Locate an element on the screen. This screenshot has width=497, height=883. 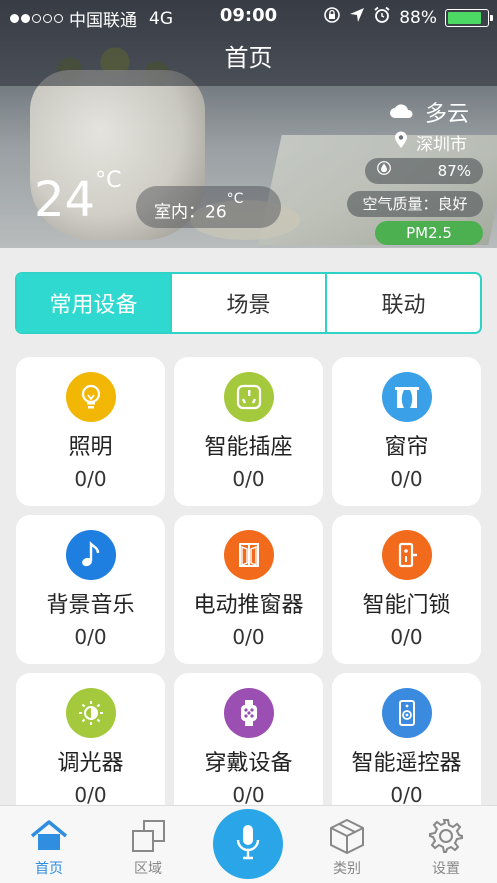
tabbar-item-settings: 设置 is located at coordinates (446, 846).